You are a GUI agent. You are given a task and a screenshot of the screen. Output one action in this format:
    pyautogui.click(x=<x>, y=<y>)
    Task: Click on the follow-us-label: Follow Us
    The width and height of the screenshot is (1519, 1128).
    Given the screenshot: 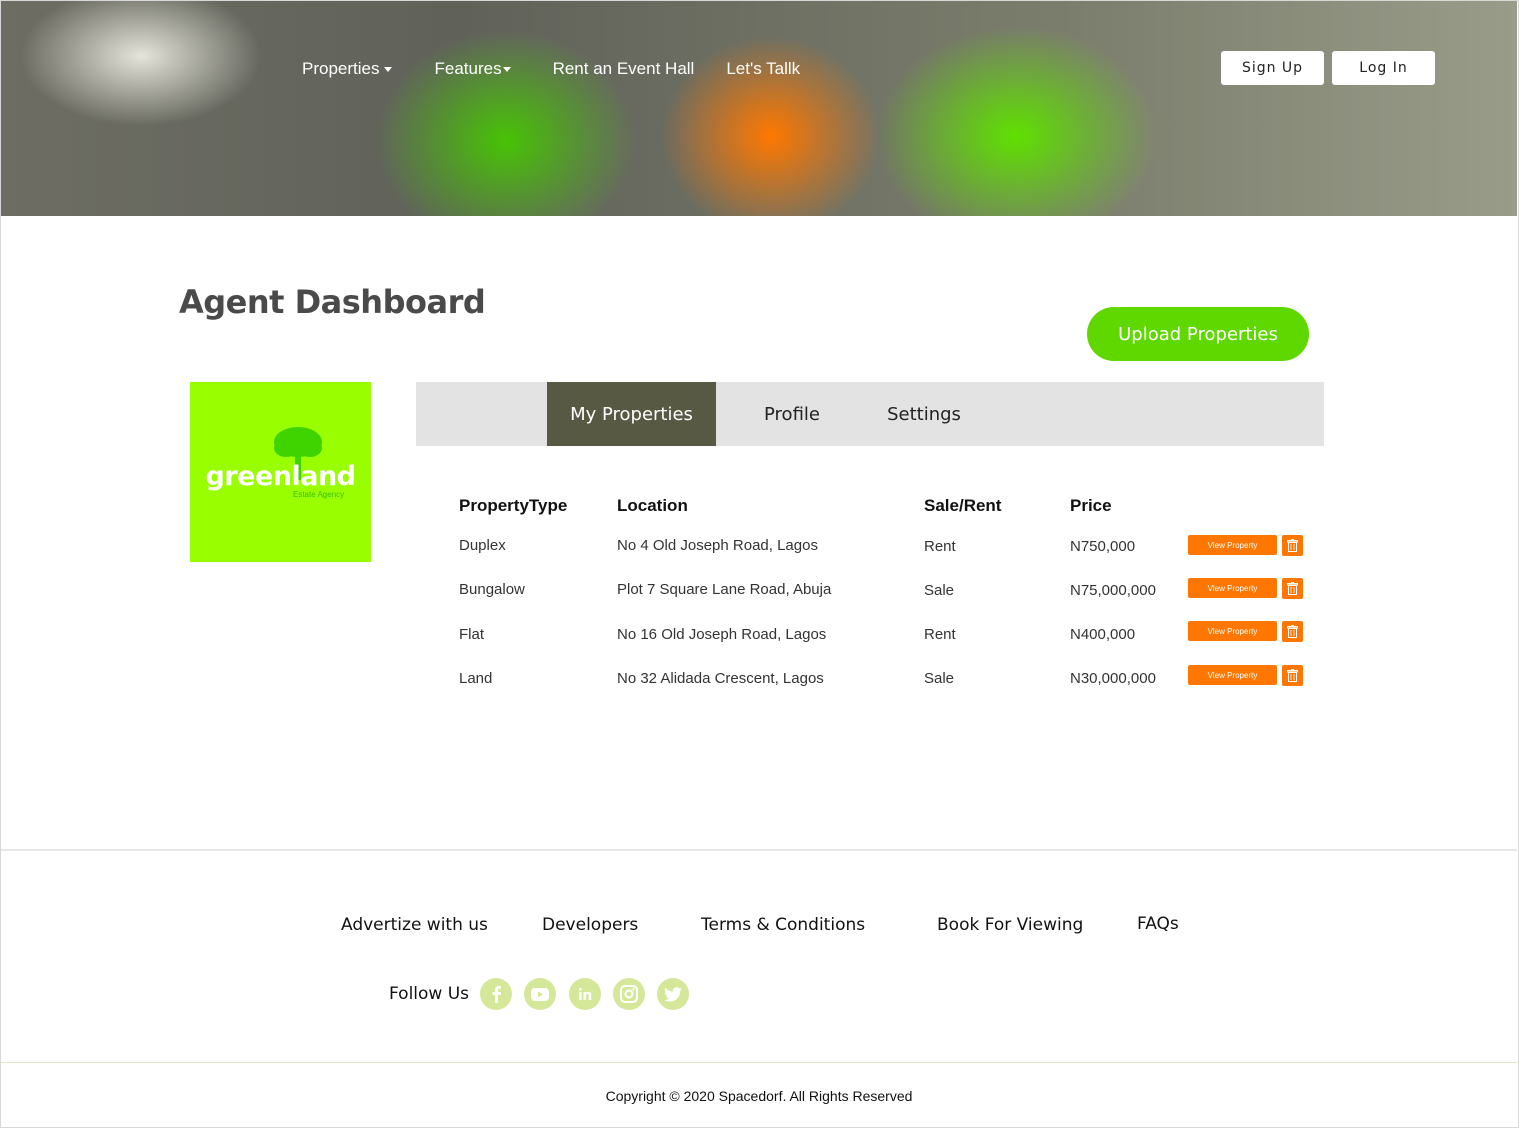 What is the action you would take?
    pyautogui.click(x=429, y=994)
    